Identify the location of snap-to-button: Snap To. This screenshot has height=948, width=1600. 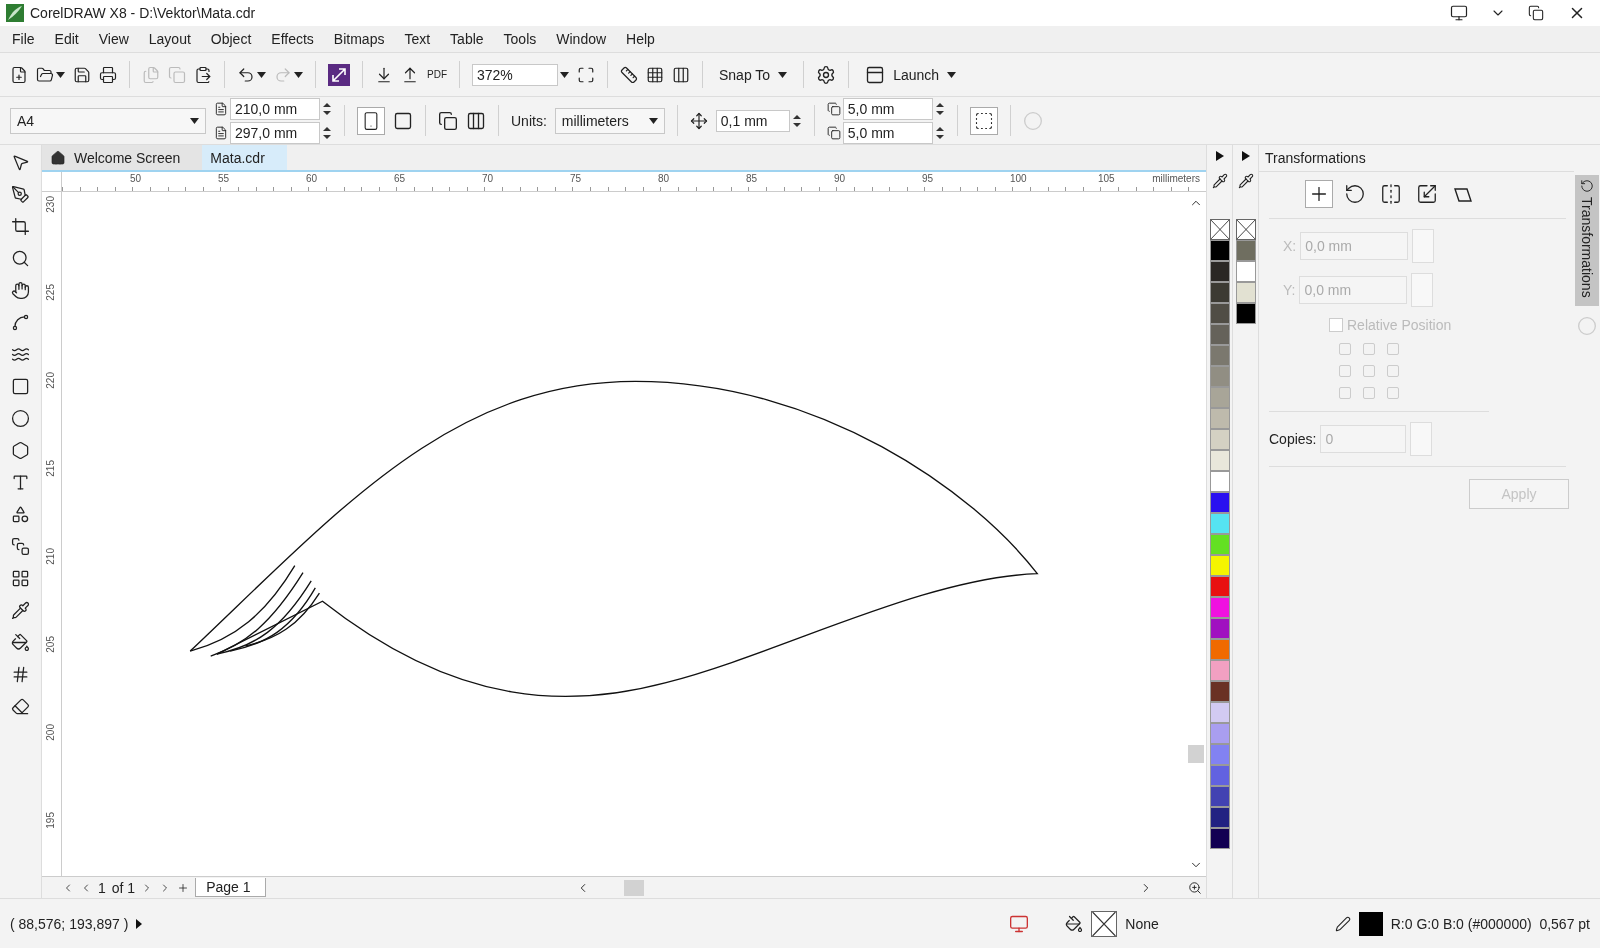
(753, 74).